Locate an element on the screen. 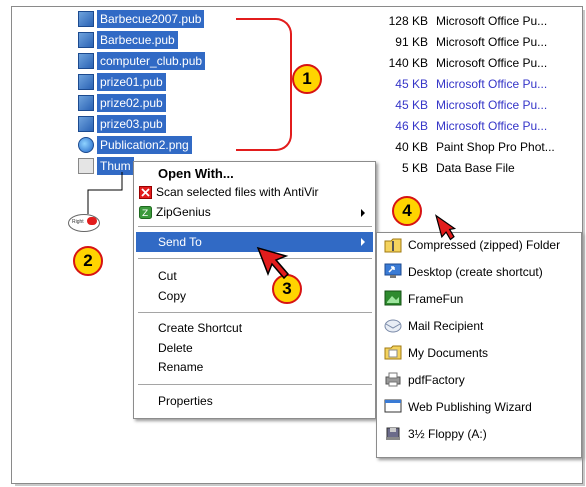  step-badge-4: 4 is located at coordinates (407, 211).